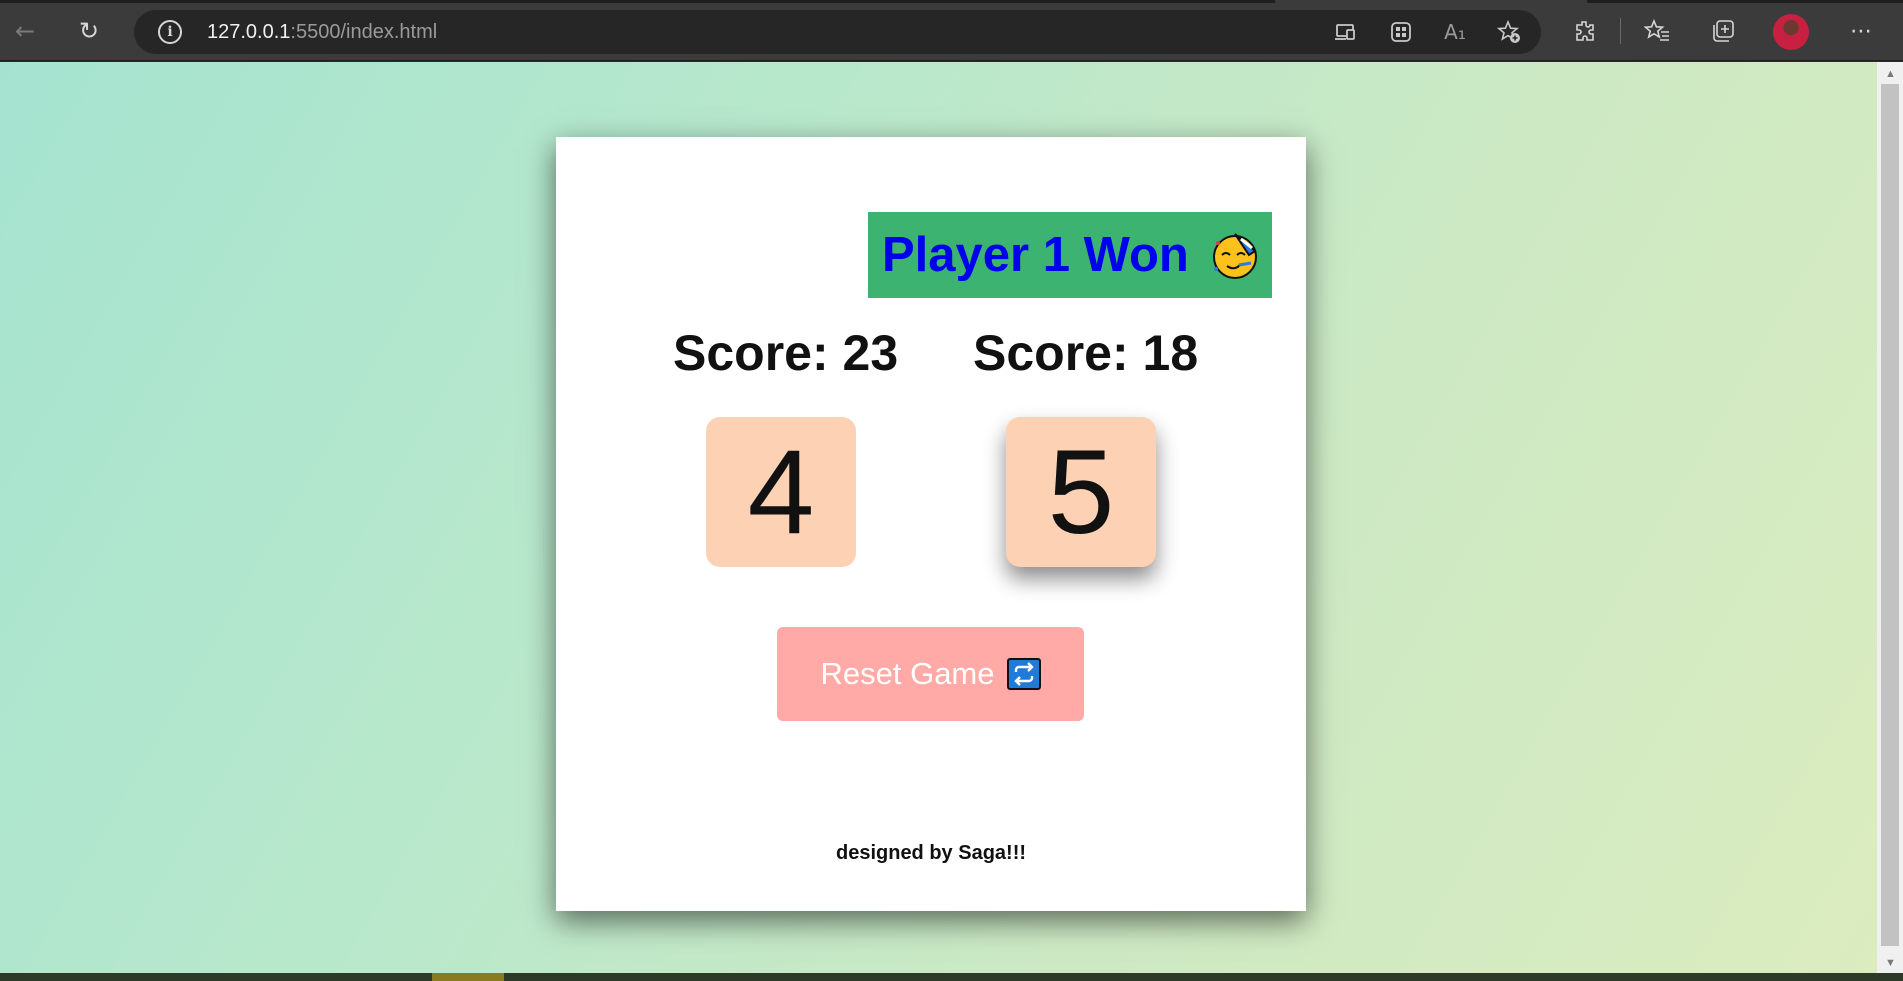  Describe the element at coordinates (1723, 31) in the screenshot. I see `collections-icon` at that location.